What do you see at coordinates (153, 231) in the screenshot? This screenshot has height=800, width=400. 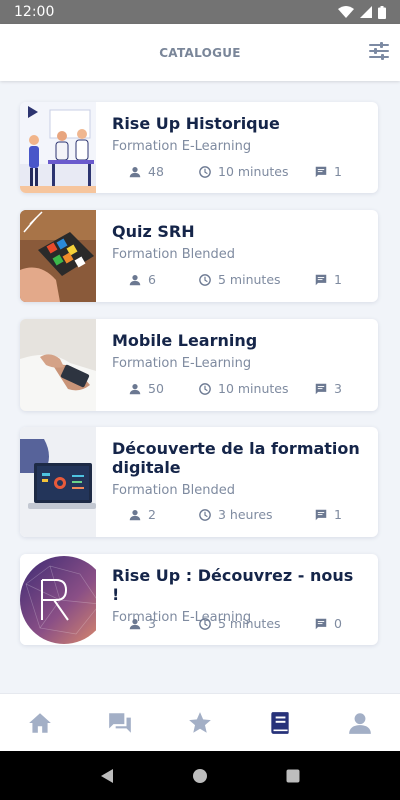 I see `course-title: Quiz SRH` at bounding box center [153, 231].